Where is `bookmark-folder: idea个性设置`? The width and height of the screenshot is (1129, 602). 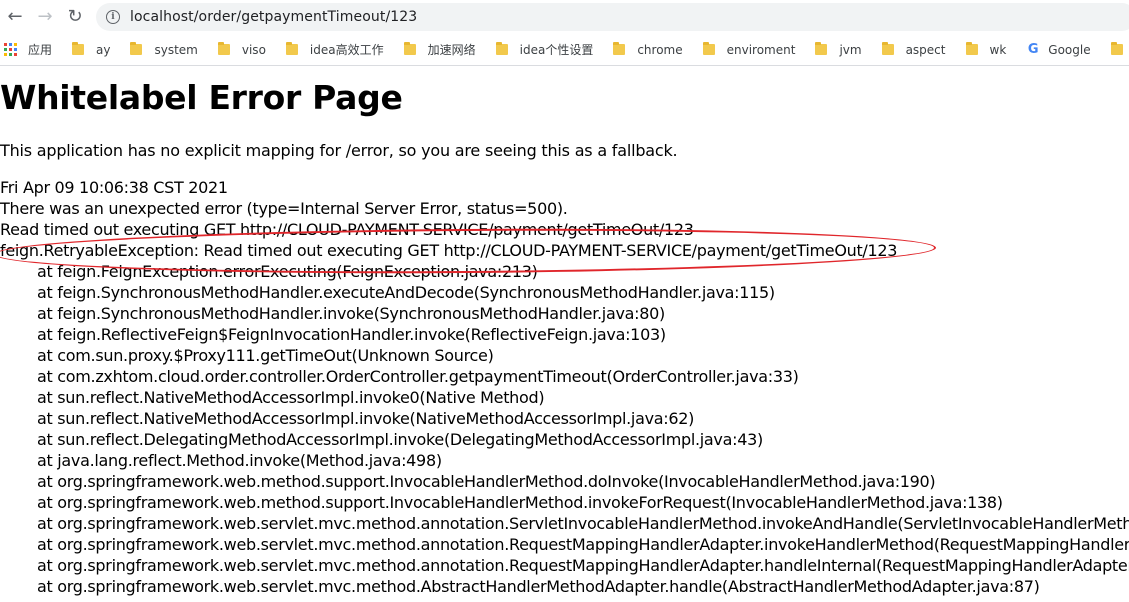 bookmark-folder: idea个性设置 is located at coordinates (544, 49).